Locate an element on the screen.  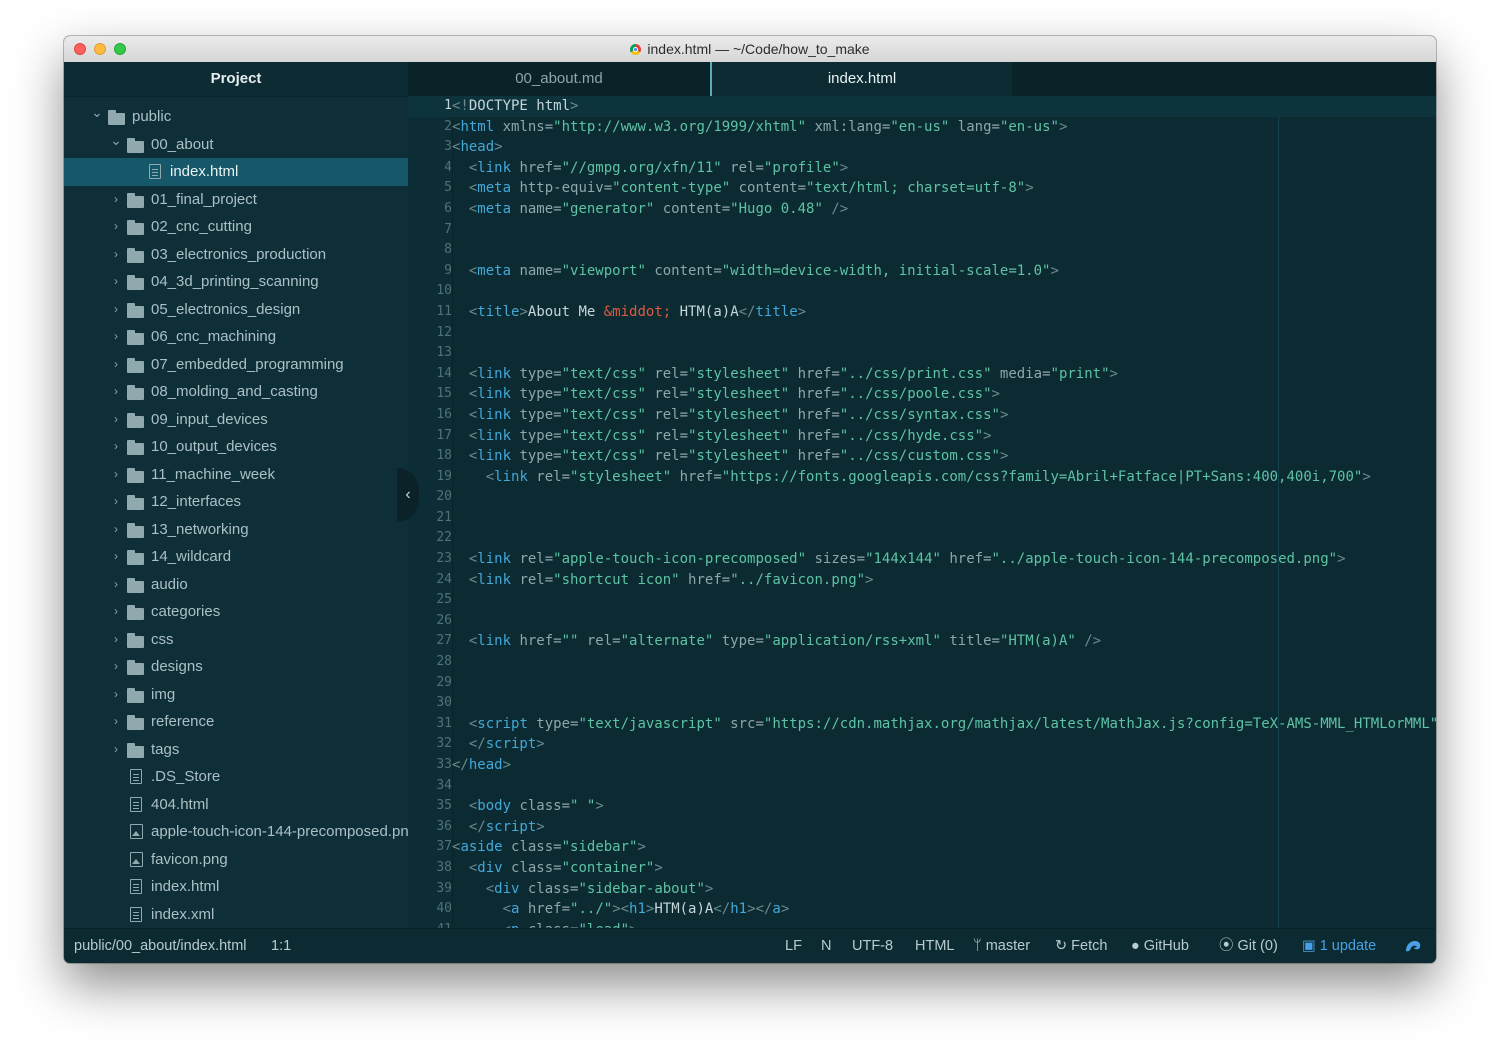
tree-folder: › 13_networking is located at coordinates (236, 530).